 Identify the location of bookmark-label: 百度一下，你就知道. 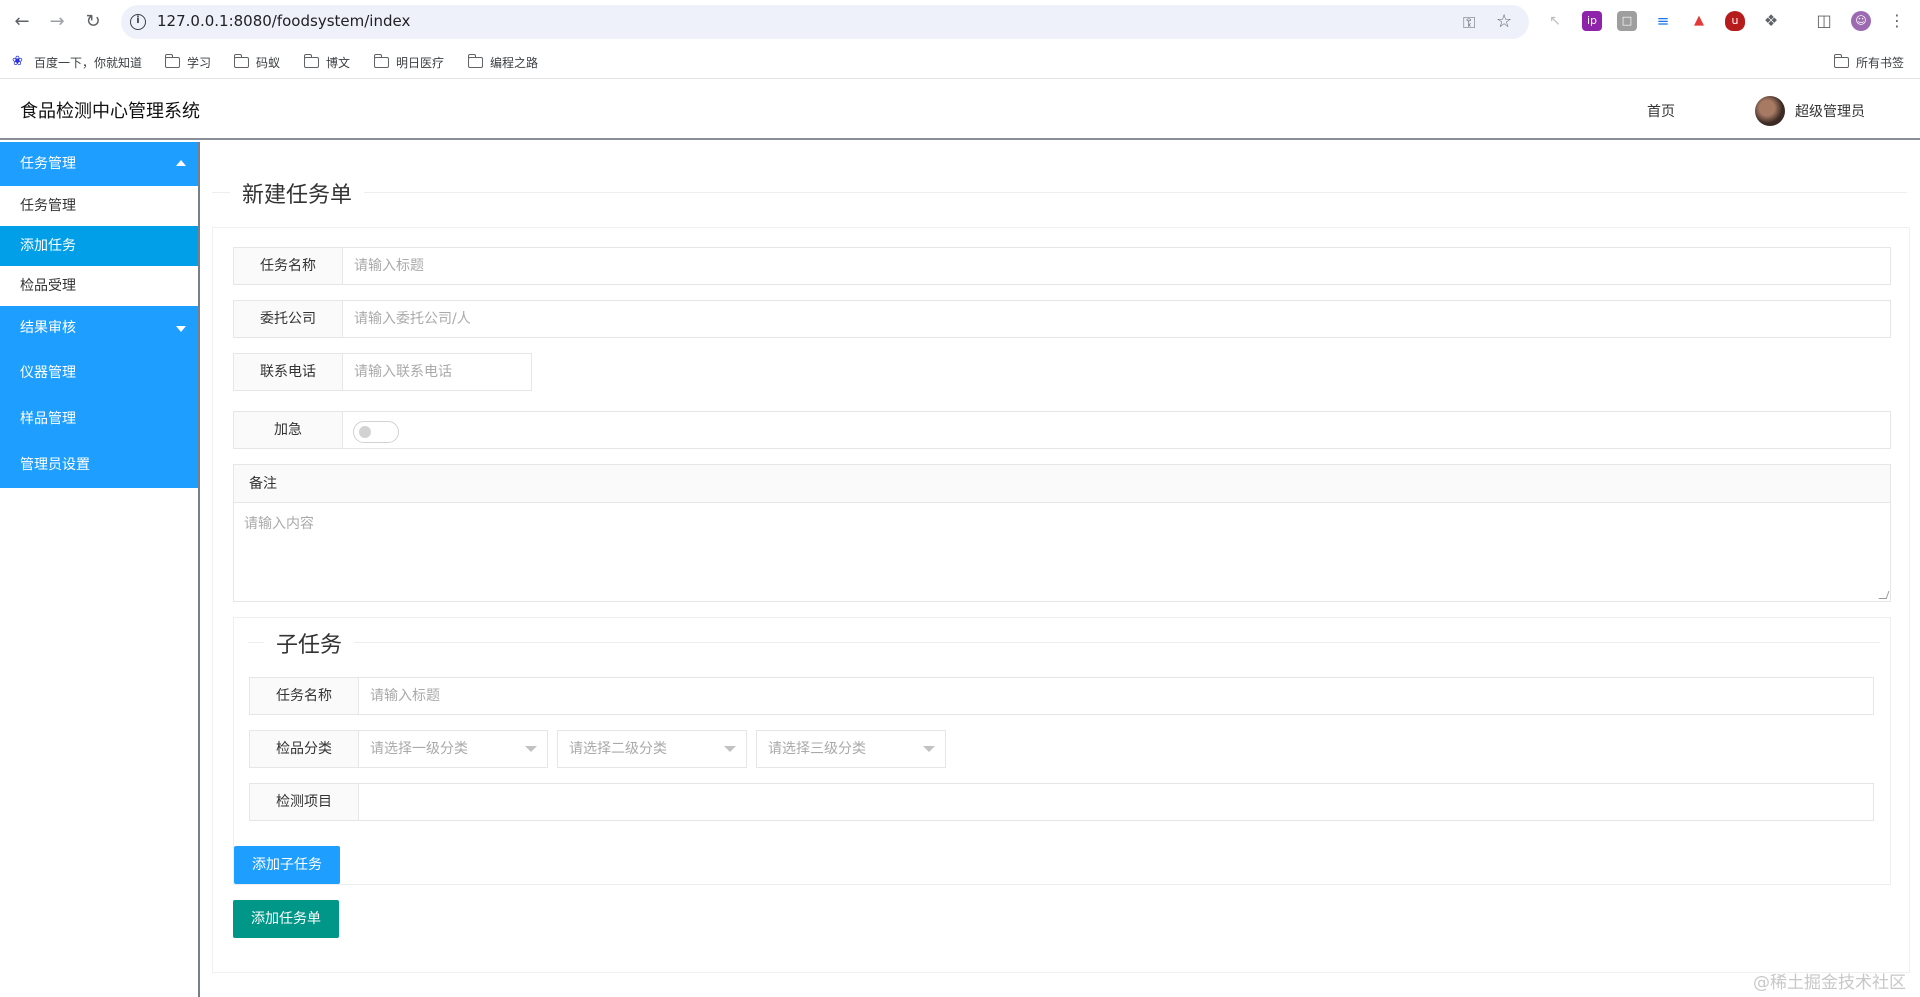
(88, 62).